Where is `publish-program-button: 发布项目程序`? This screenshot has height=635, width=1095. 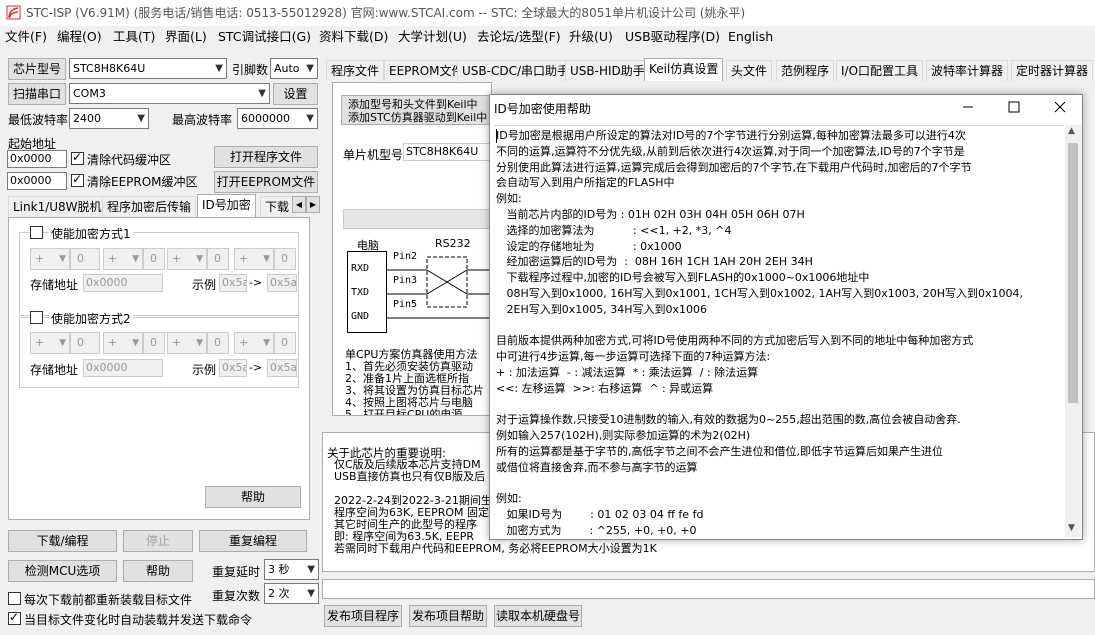
publish-program-button: 发布项目程序 is located at coordinates (363, 616).